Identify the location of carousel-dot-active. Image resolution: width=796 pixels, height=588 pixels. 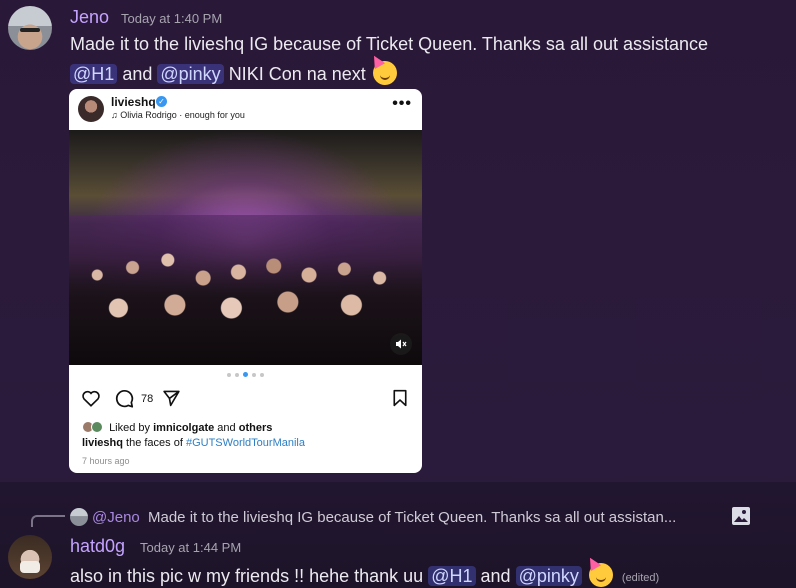
(245, 374).